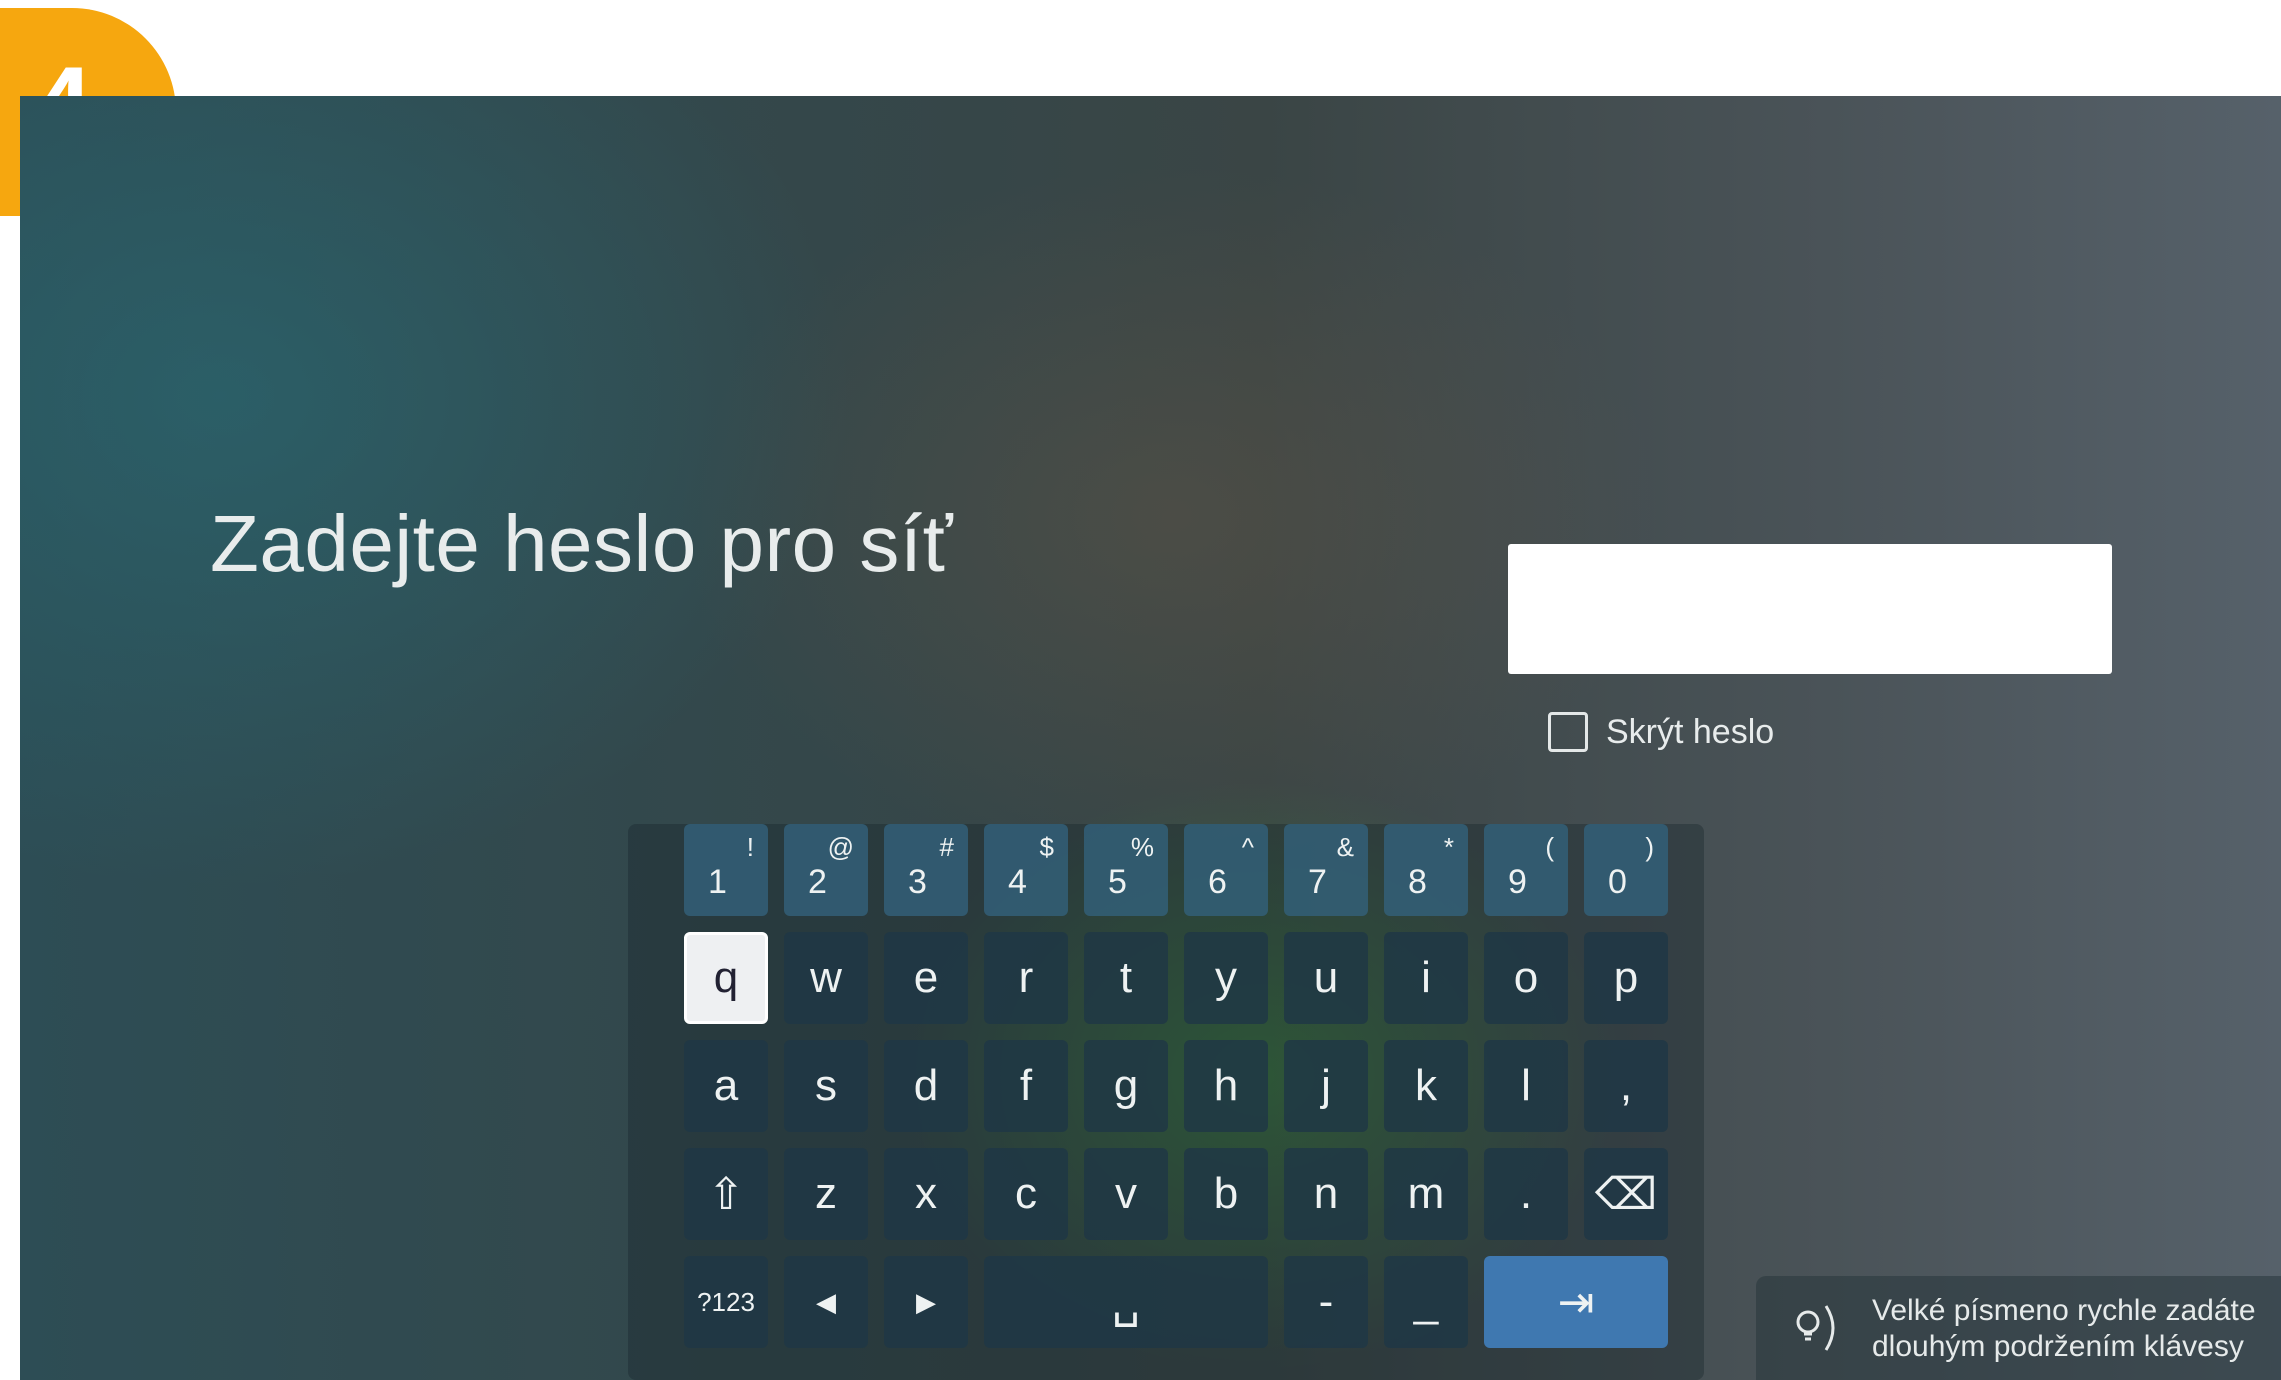  What do you see at coordinates (1226, 1194) in the screenshot?
I see `key-b: b` at bounding box center [1226, 1194].